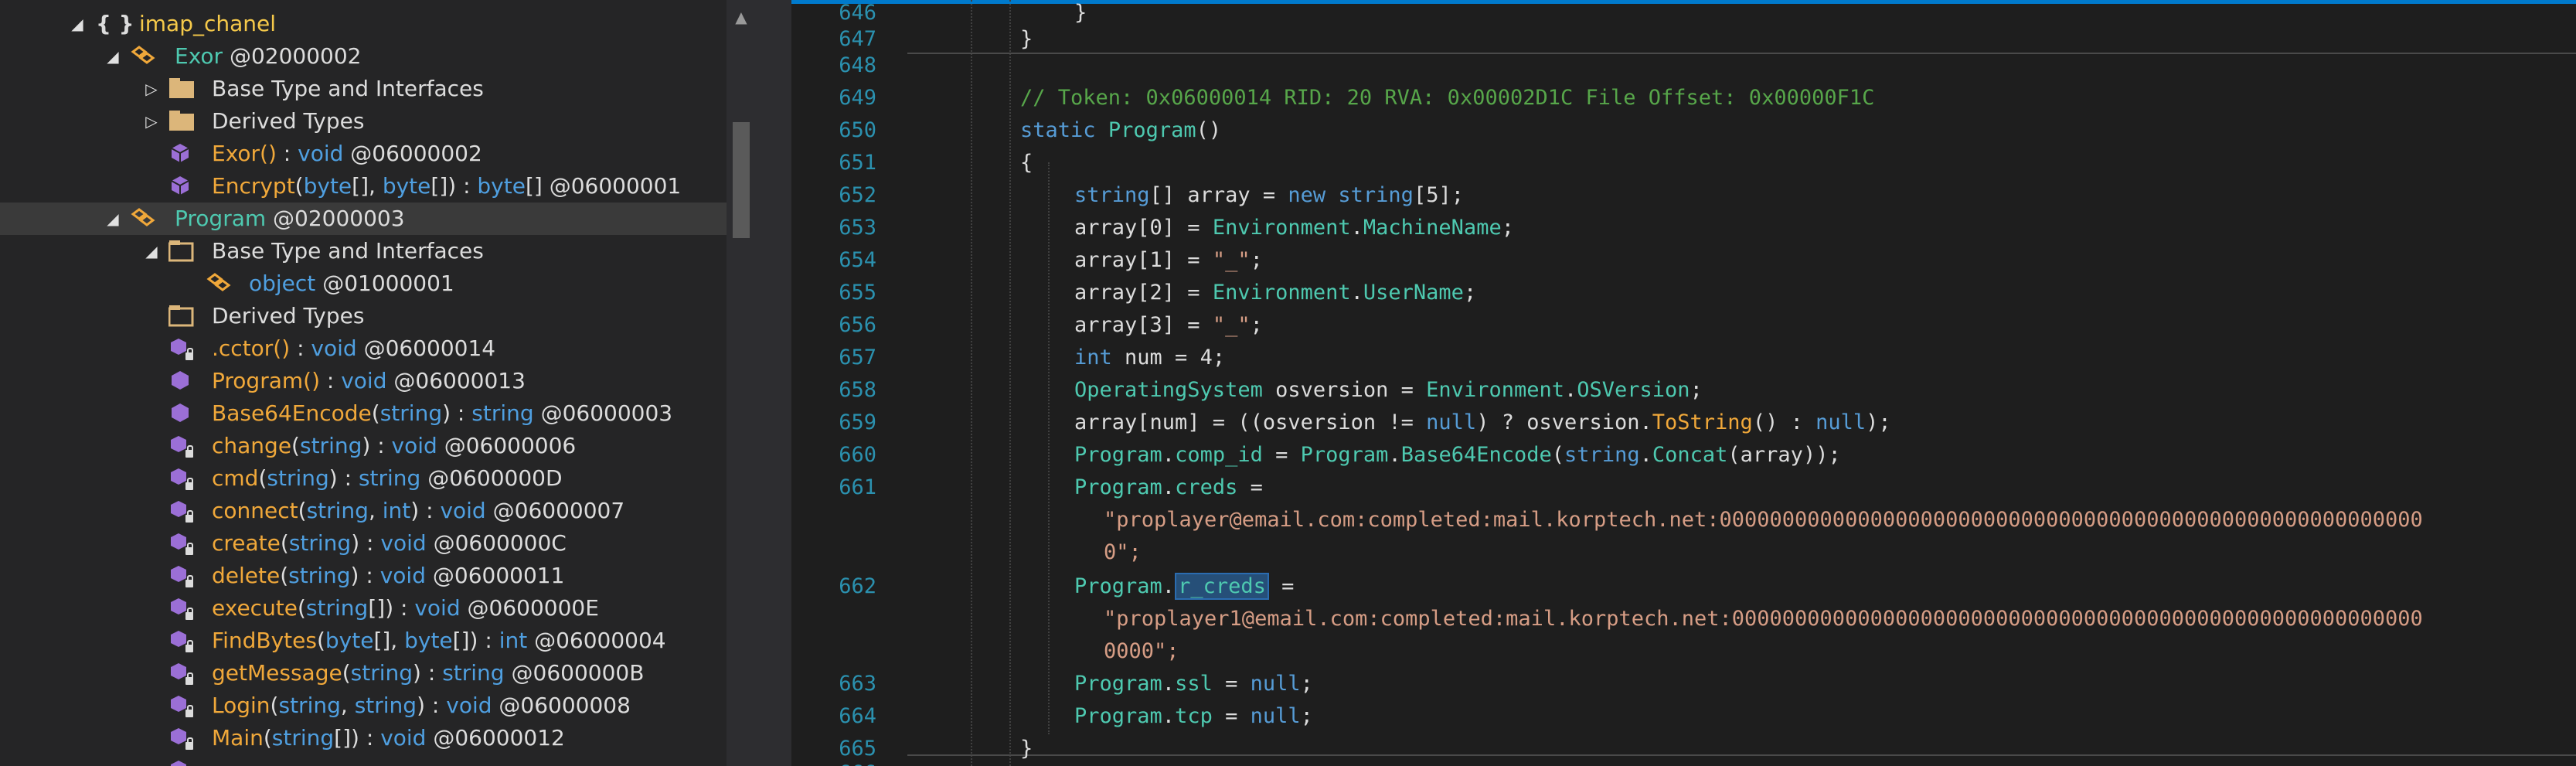 The height and width of the screenshot is (766, 2576). Describe the element at coordinates (363, 56) in the screenshot. I see `tree-node-class-exor: ◢ Exor @02000002` at that location.